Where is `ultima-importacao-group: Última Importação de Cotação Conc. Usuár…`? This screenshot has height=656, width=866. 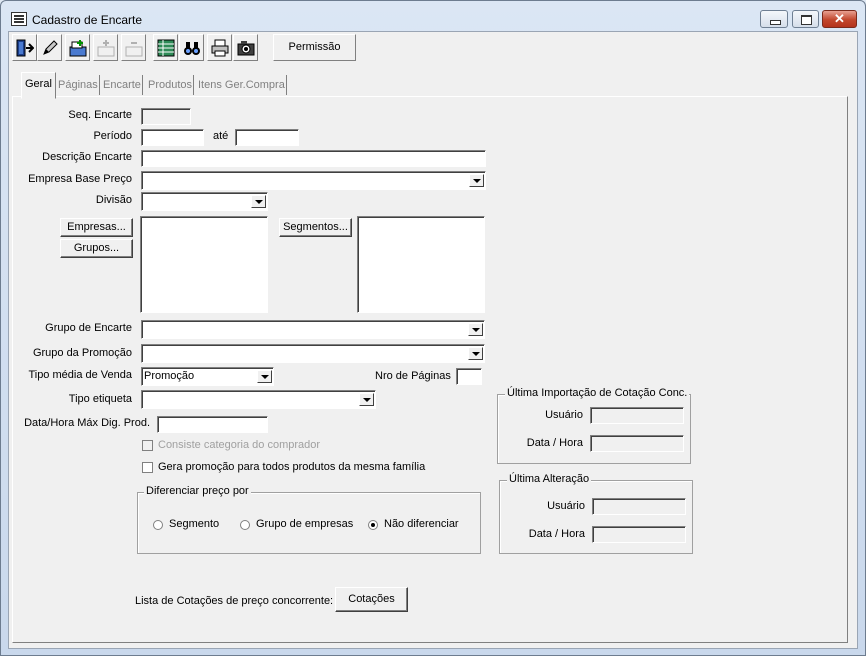 ultima-importacao-group: Última Importação de Cotação Conc. Usuár… is located at coordinates (594, 425).